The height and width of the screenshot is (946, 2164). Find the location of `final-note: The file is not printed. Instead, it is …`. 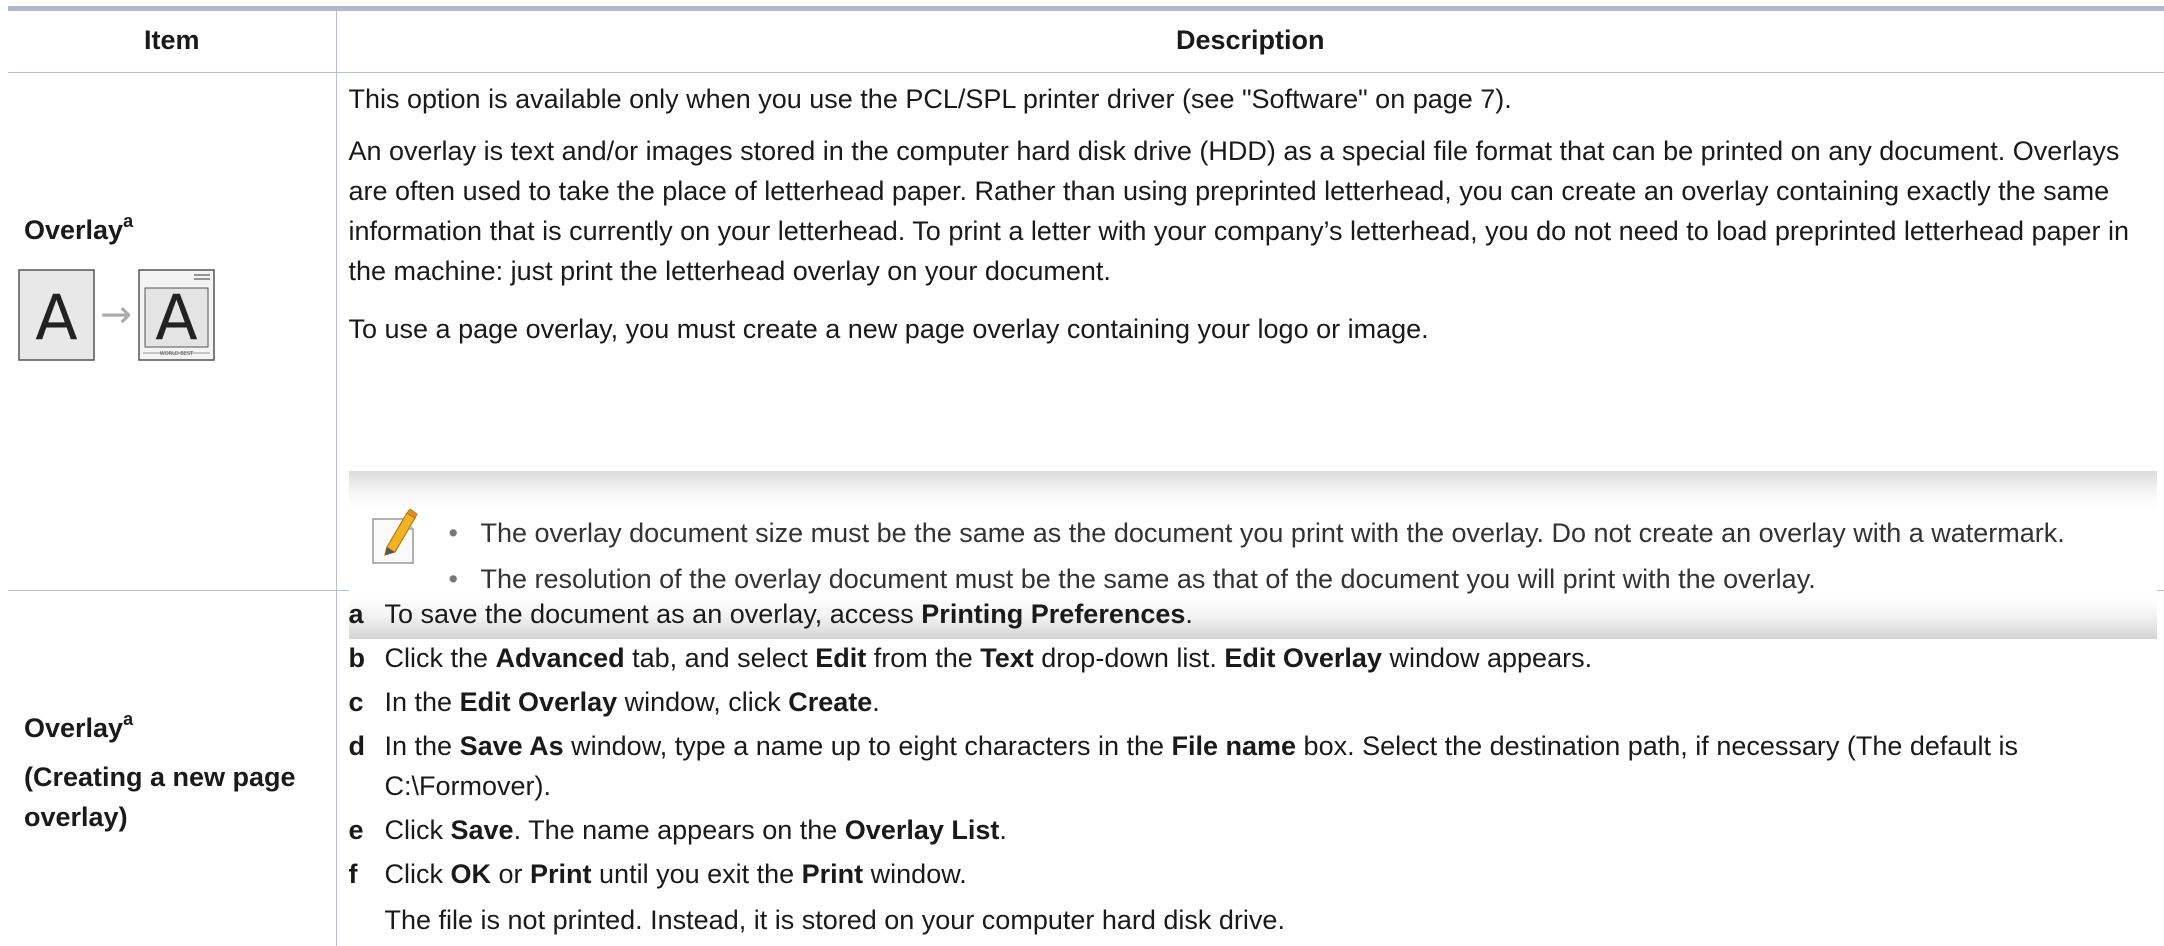

final-note: The file is not printed. Instead, it is … is located at coordinates (834, 919).